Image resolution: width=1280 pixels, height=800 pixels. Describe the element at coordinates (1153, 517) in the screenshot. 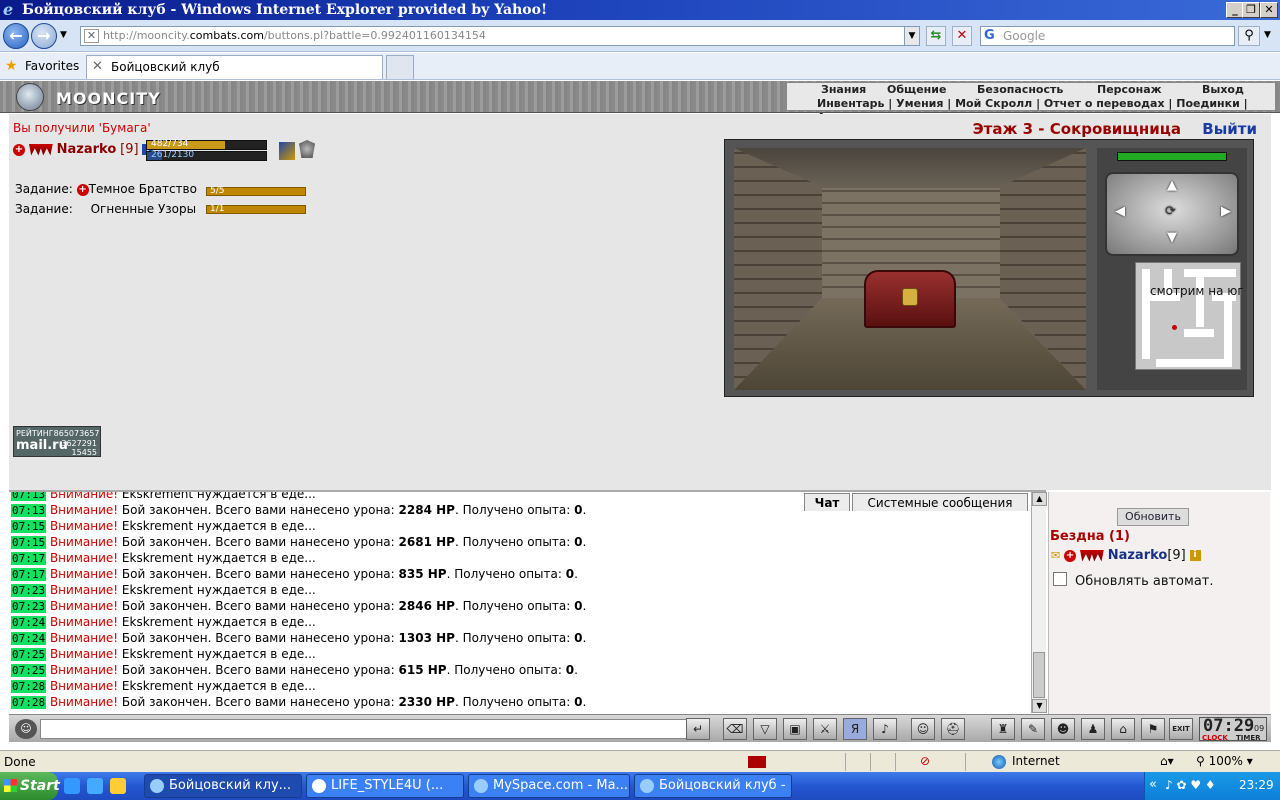

I see `refresh-button: Обновить` at that location.